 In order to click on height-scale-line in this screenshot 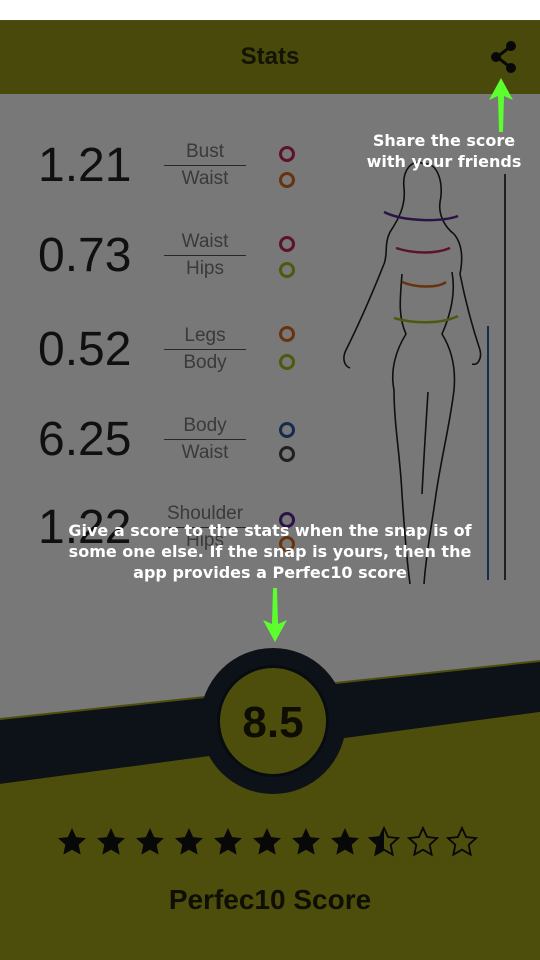, I will do `click(505, 377)`.